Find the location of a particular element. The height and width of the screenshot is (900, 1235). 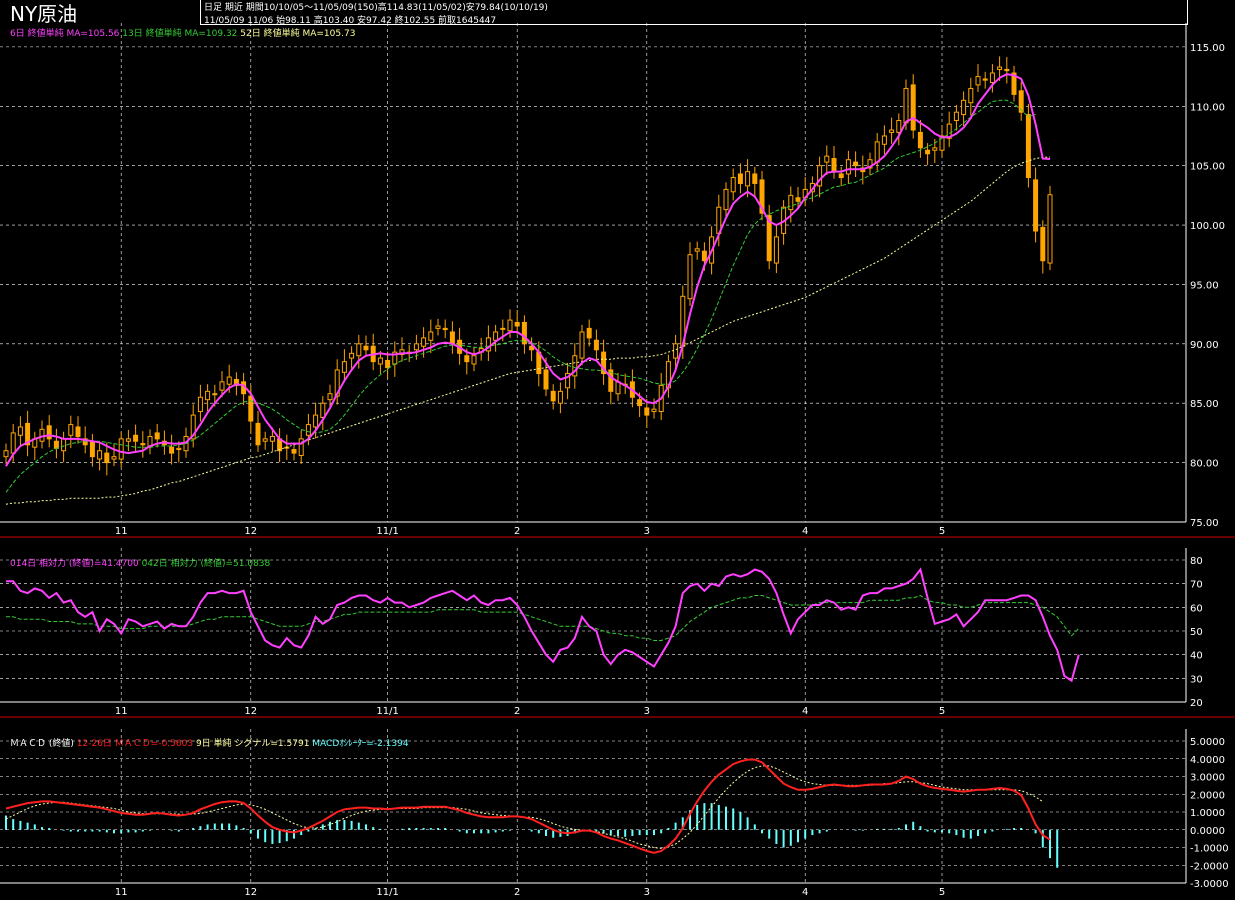

macd-tick-label: -2.0000 is located at coordinates (1209, 866).